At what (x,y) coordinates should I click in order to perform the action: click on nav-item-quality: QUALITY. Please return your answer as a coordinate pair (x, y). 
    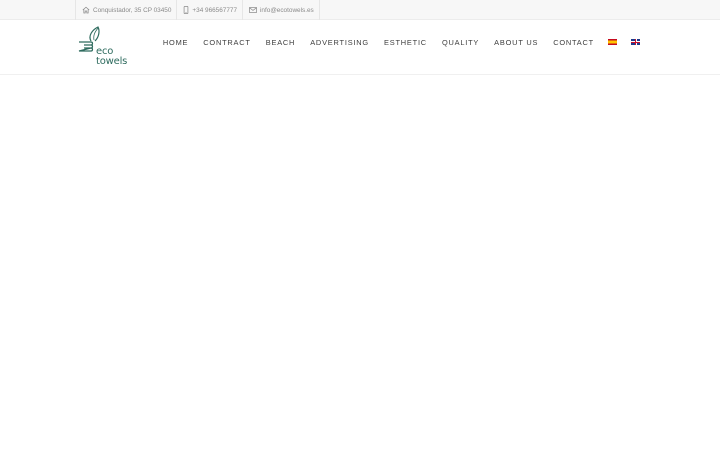
    Looking at the image, I should click on (460, 42).